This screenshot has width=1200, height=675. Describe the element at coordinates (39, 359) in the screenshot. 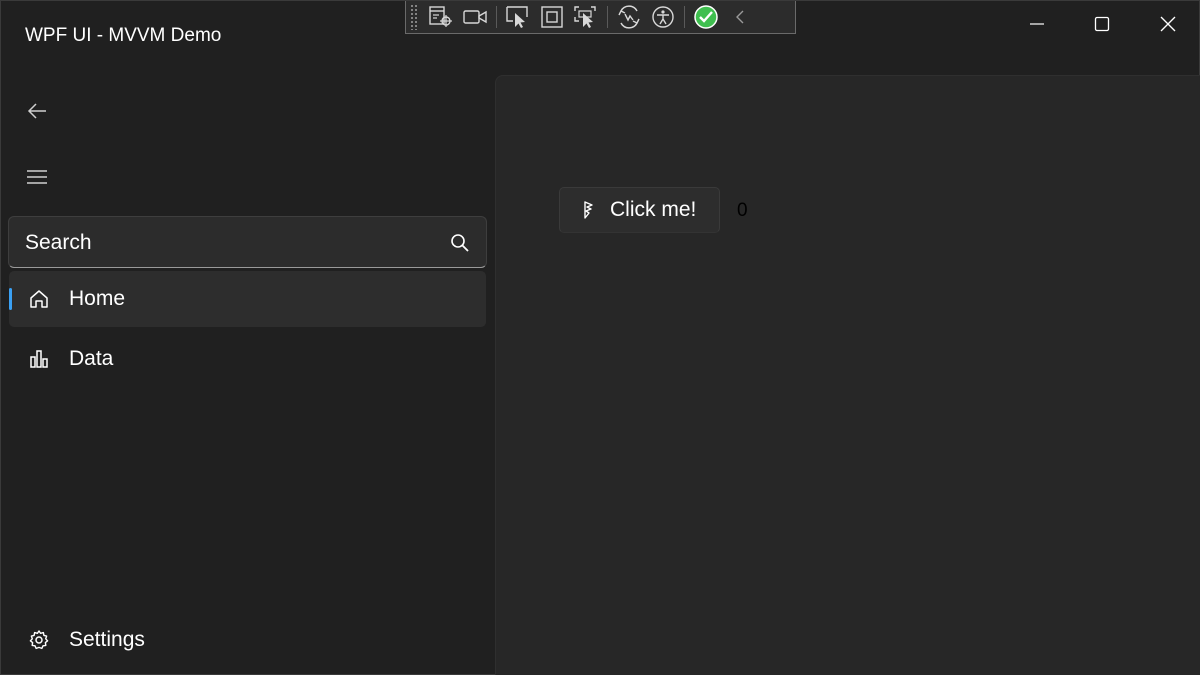

I see `chart-icon` at that location.